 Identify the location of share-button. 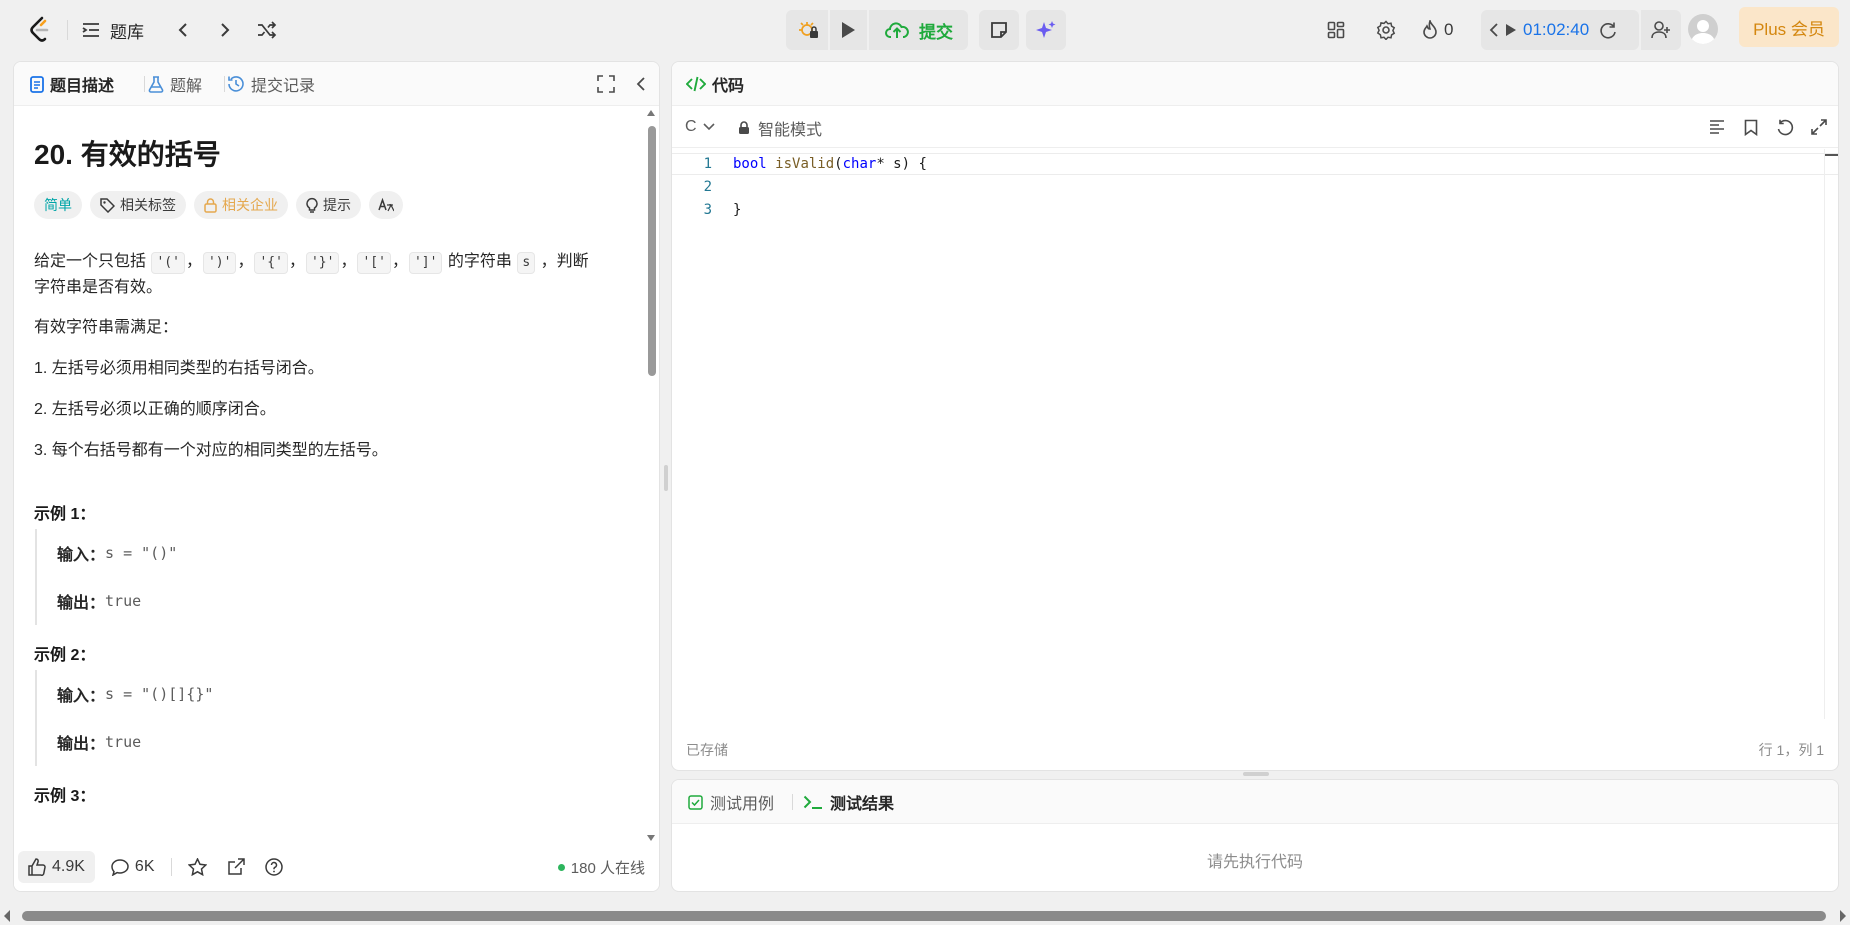
(236, 867).